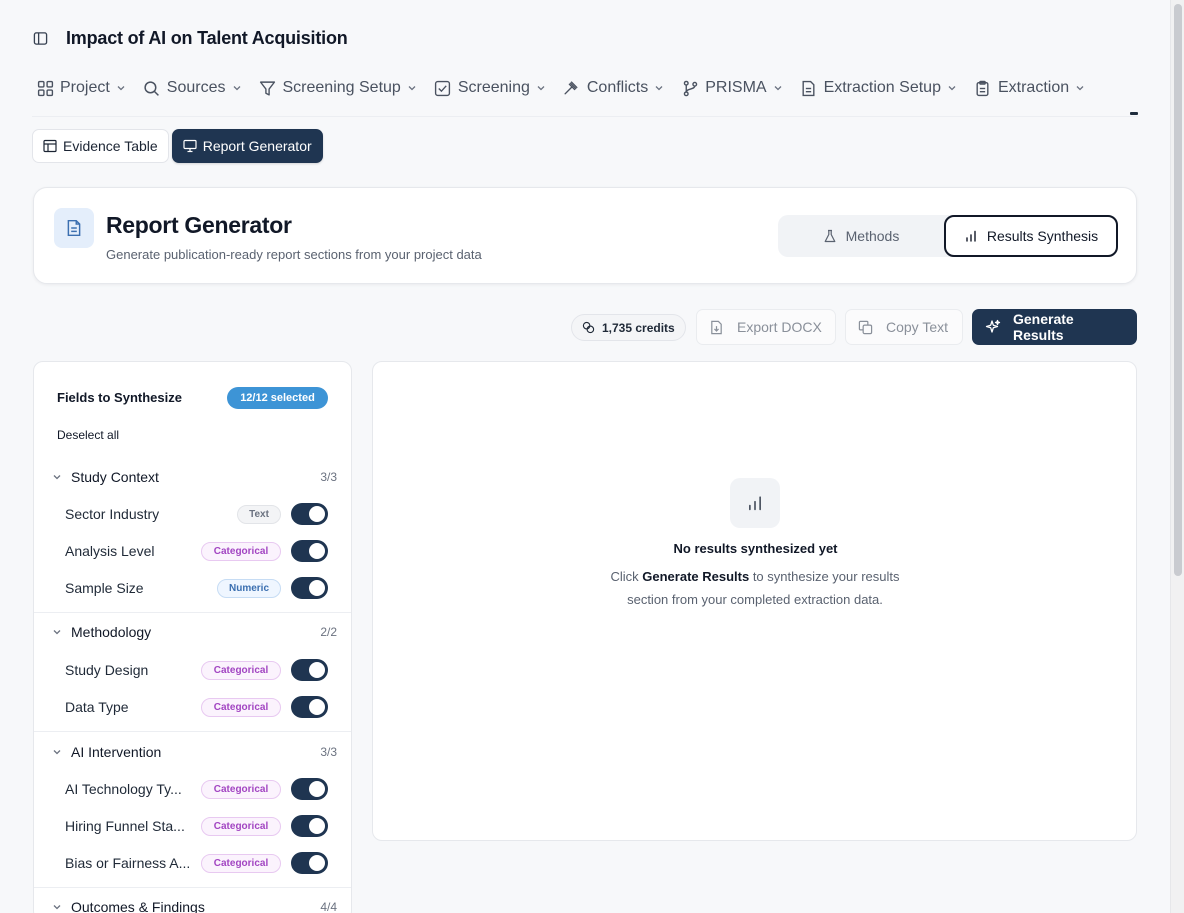 The height and width of the screenshot is (913, 1184). What do you see at coordinates (690, 88) in the screenshot?
I see `git-branch-icon` at bounding box center [690, 88].